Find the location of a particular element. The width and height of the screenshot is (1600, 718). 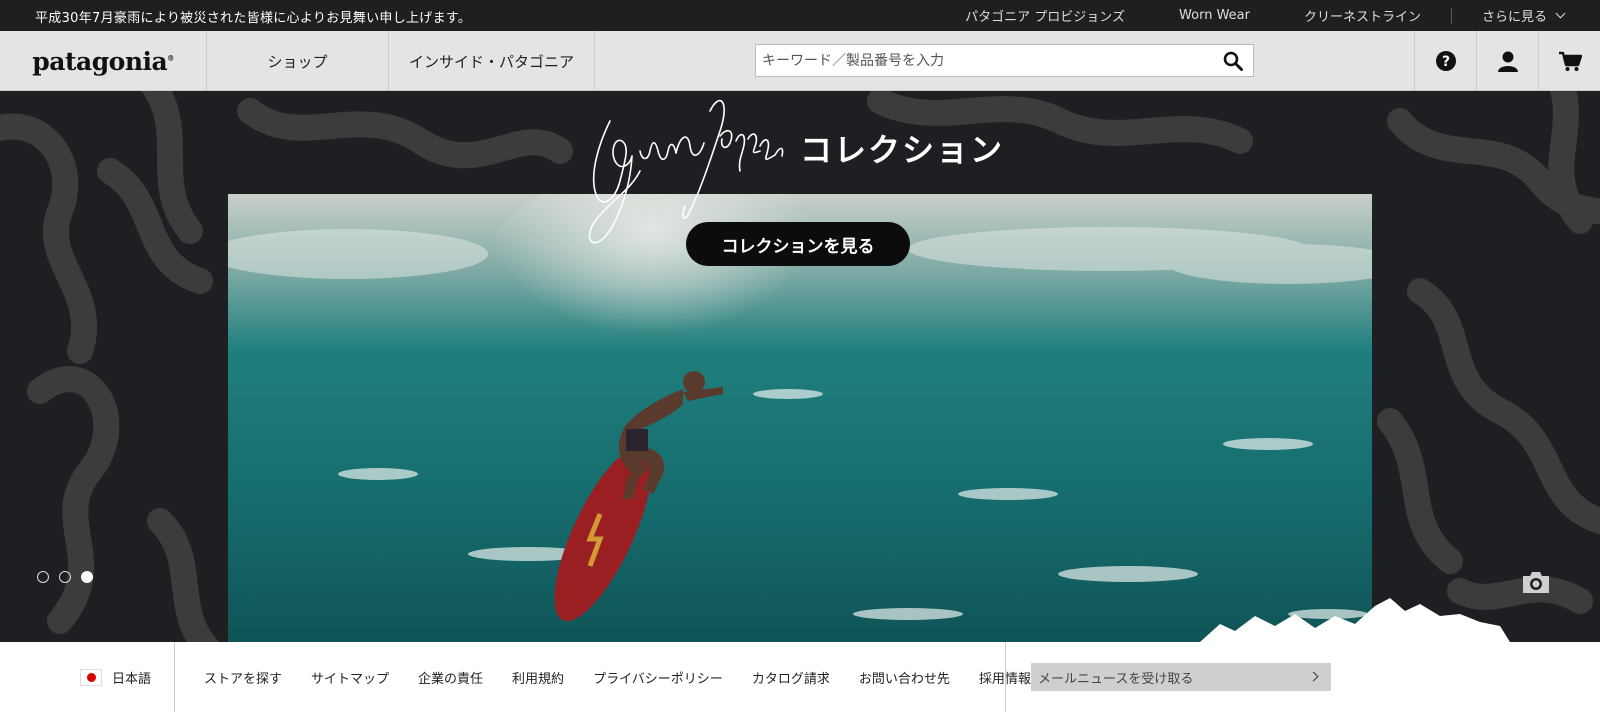

newsletter-signup: メールニュースを受け取る is located at coordinates (1181, 677).